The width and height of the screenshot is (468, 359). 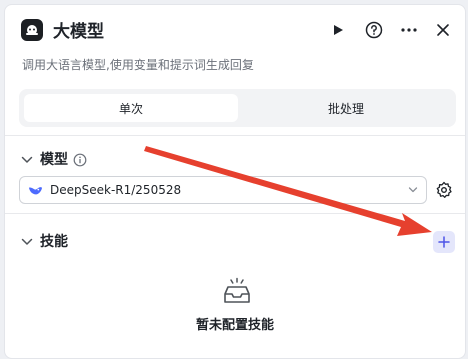 I want to click on tab-batch: 批处理, so click(x=346, y=108).